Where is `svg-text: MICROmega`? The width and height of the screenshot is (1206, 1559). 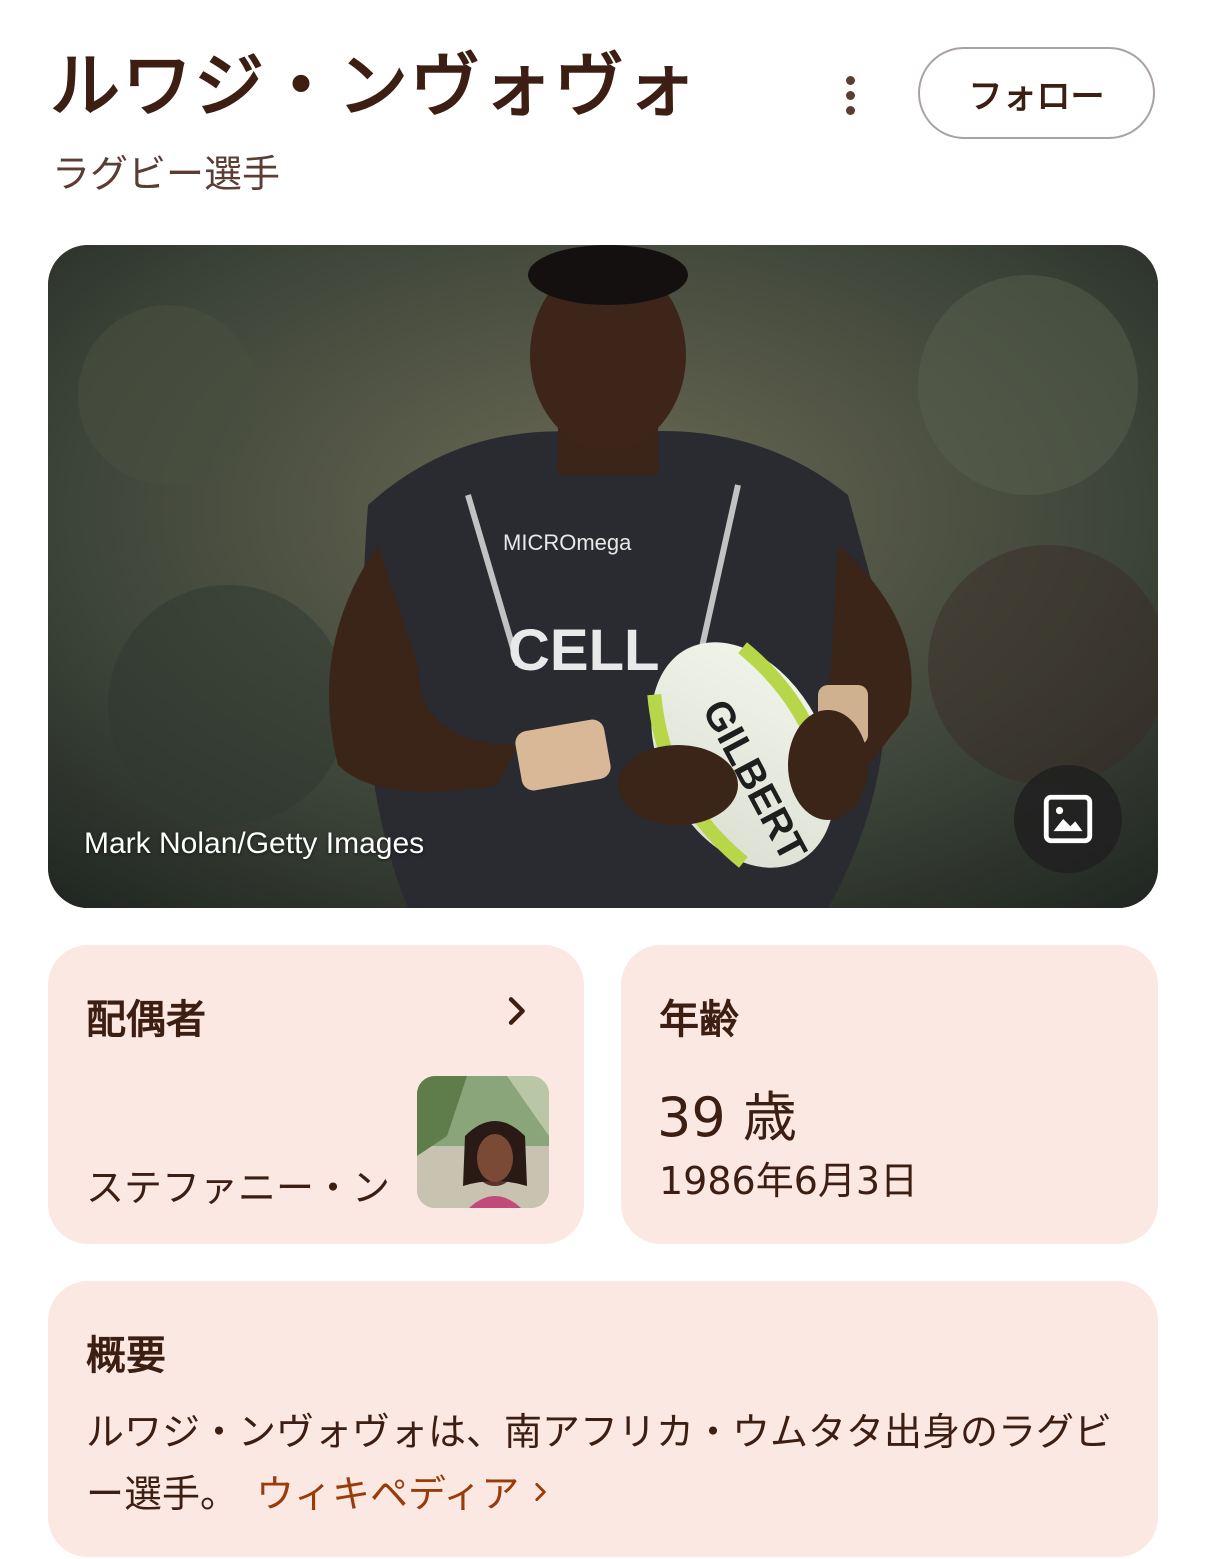 svg-text: MICROmega is located at coordinates (567, 542).